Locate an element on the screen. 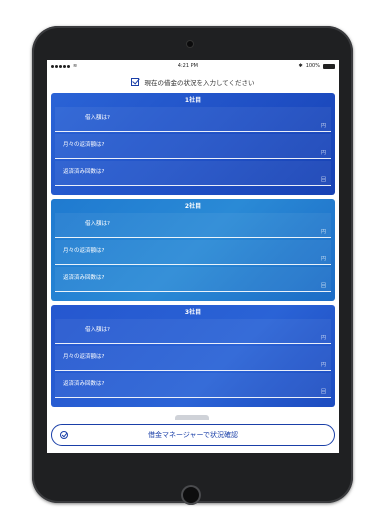 This screenshot has height=512, width=384. battery-area: ✱ 100% is located at coordinates (316, 66).